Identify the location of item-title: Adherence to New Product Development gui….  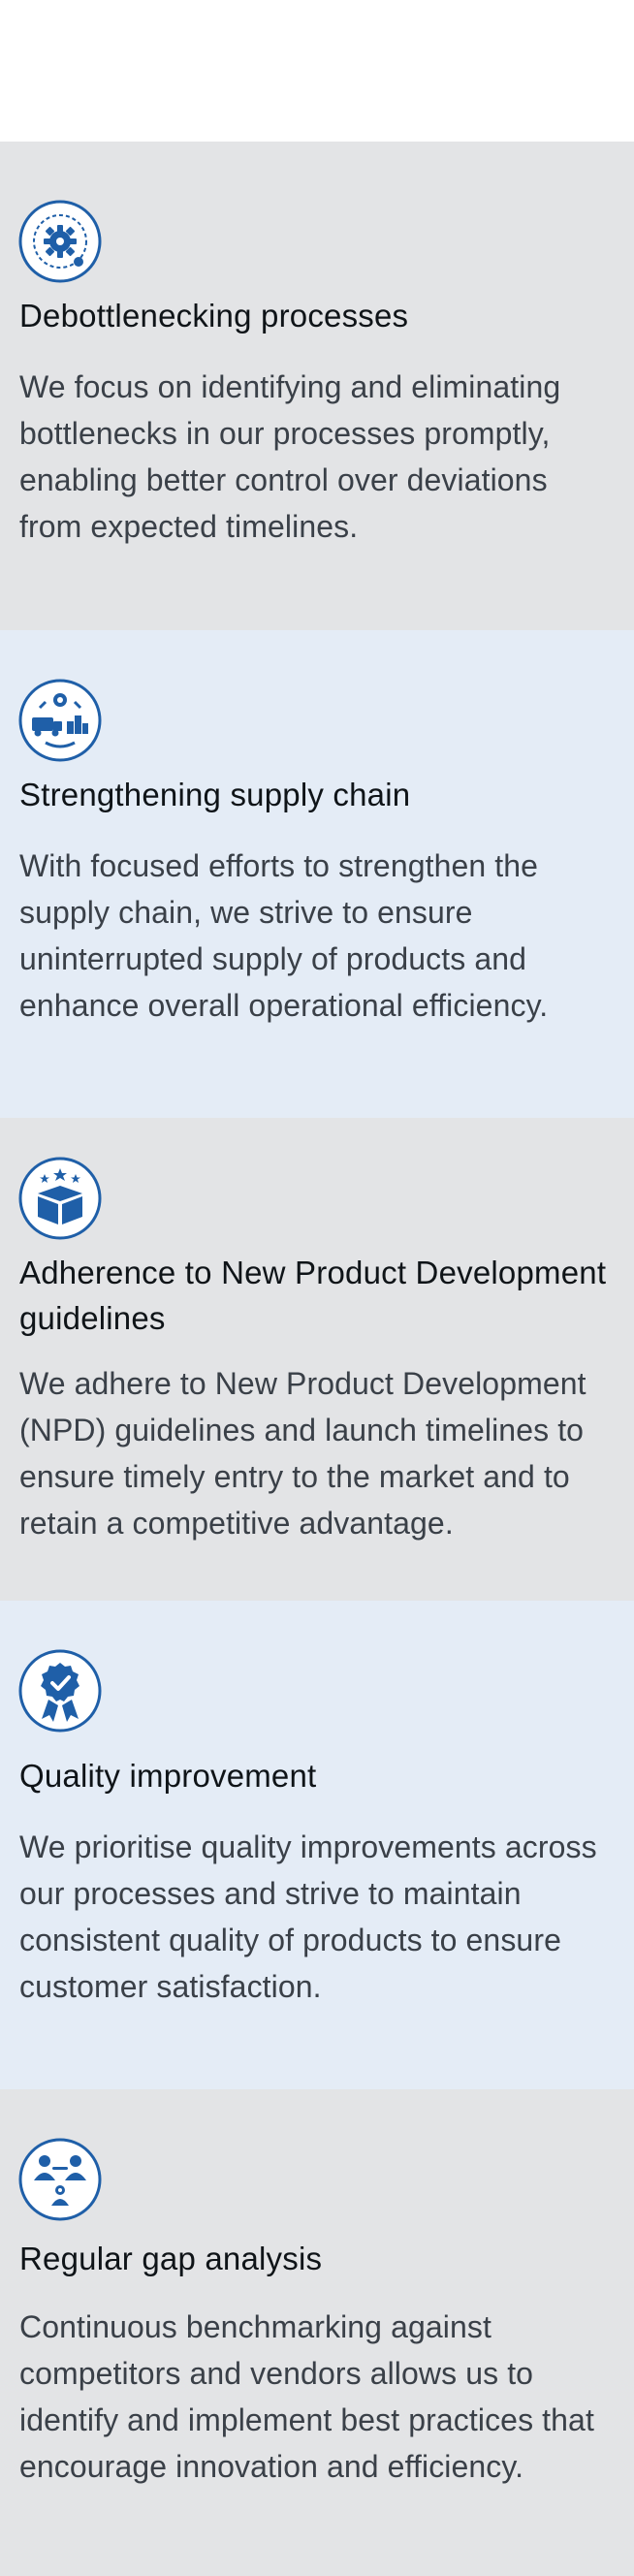
(313, 1295).